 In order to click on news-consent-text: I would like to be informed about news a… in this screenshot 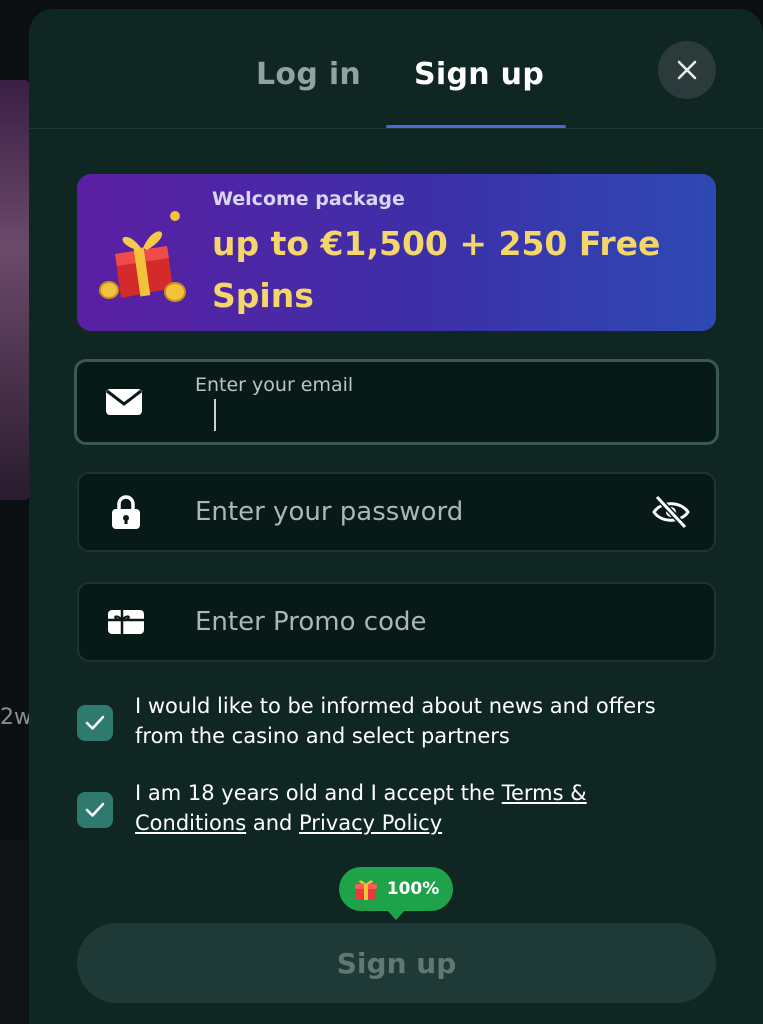, I will do `click(395, 721)`.